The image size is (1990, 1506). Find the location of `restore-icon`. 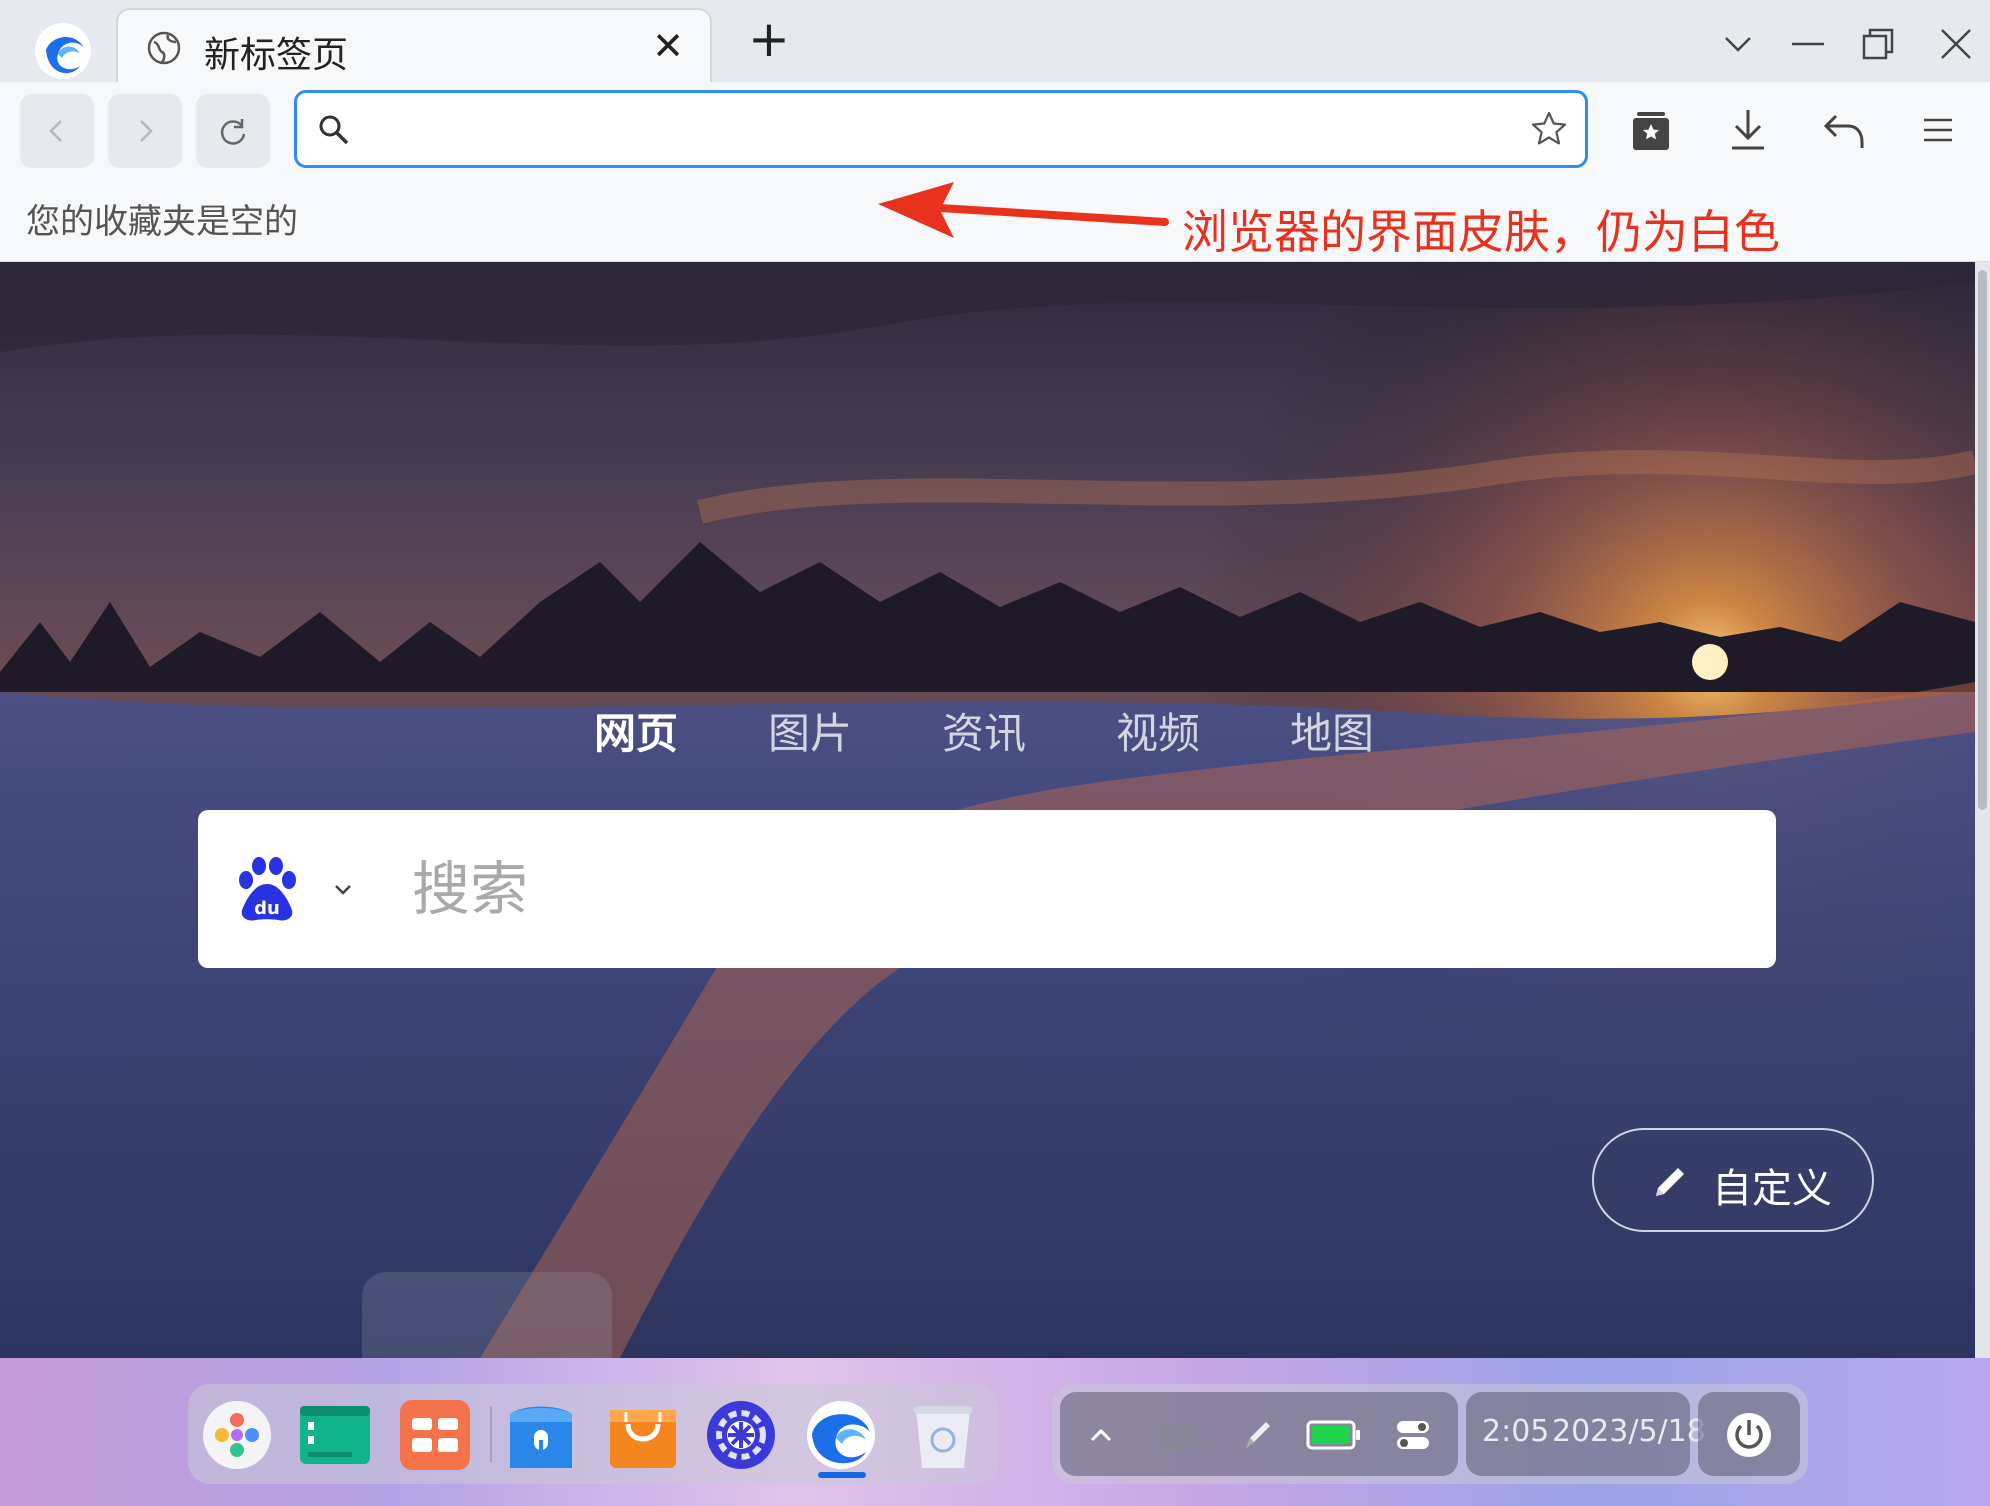

restore-icon is located at coordinates (1878, 44).